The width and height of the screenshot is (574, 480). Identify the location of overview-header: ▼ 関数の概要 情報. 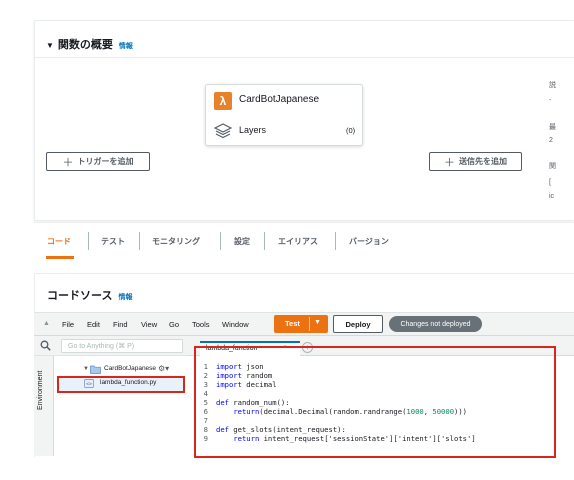
(89, 44).